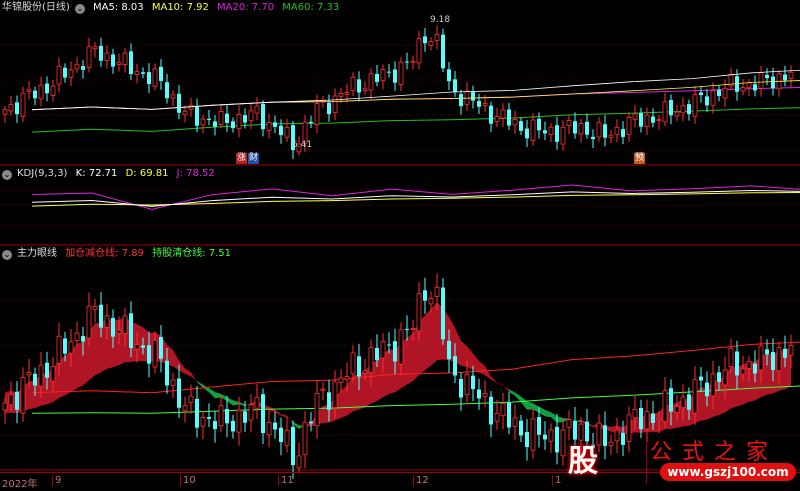 This screenshot has width=800, height=491. Describe the element at coordinates (42, 173) in the screenshot. I see `kdj-title: KDJ(9,3,3)` at that location.